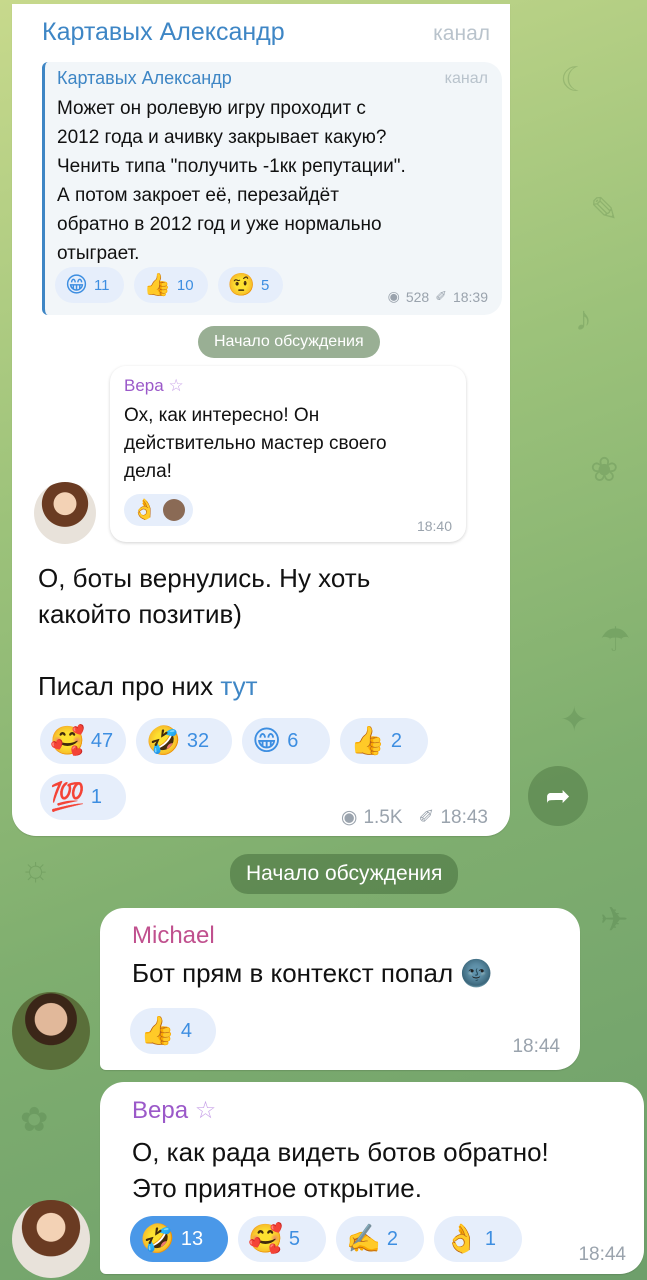 The height and width of the screenshot is (1280, 647). Describe the element at coordinates (211, 108) in the screenshot. I see `quoted-line: Может он ролевую игру проходит с` at that location.